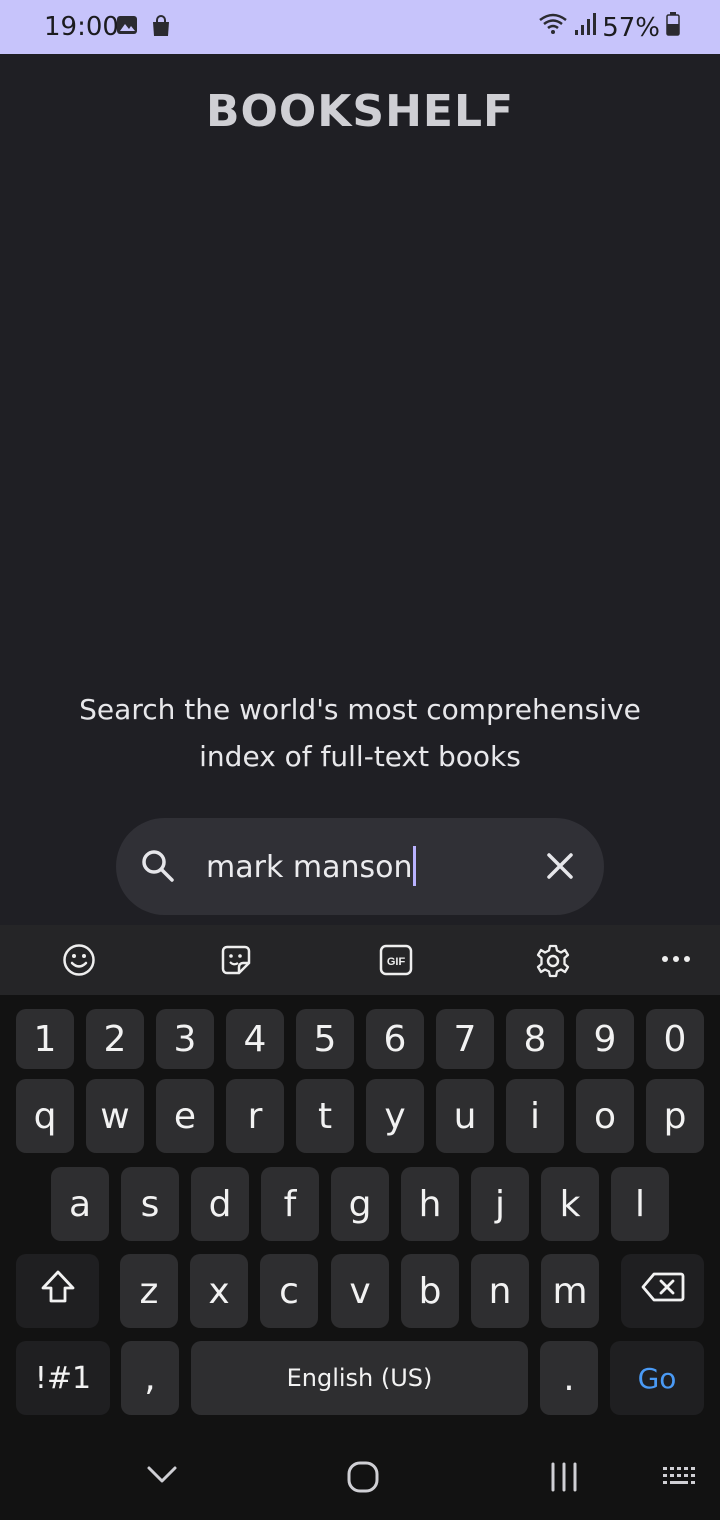  Describe the element at coordinates (149, 1291) in the screenshot. I see `key-z: z` at that location.